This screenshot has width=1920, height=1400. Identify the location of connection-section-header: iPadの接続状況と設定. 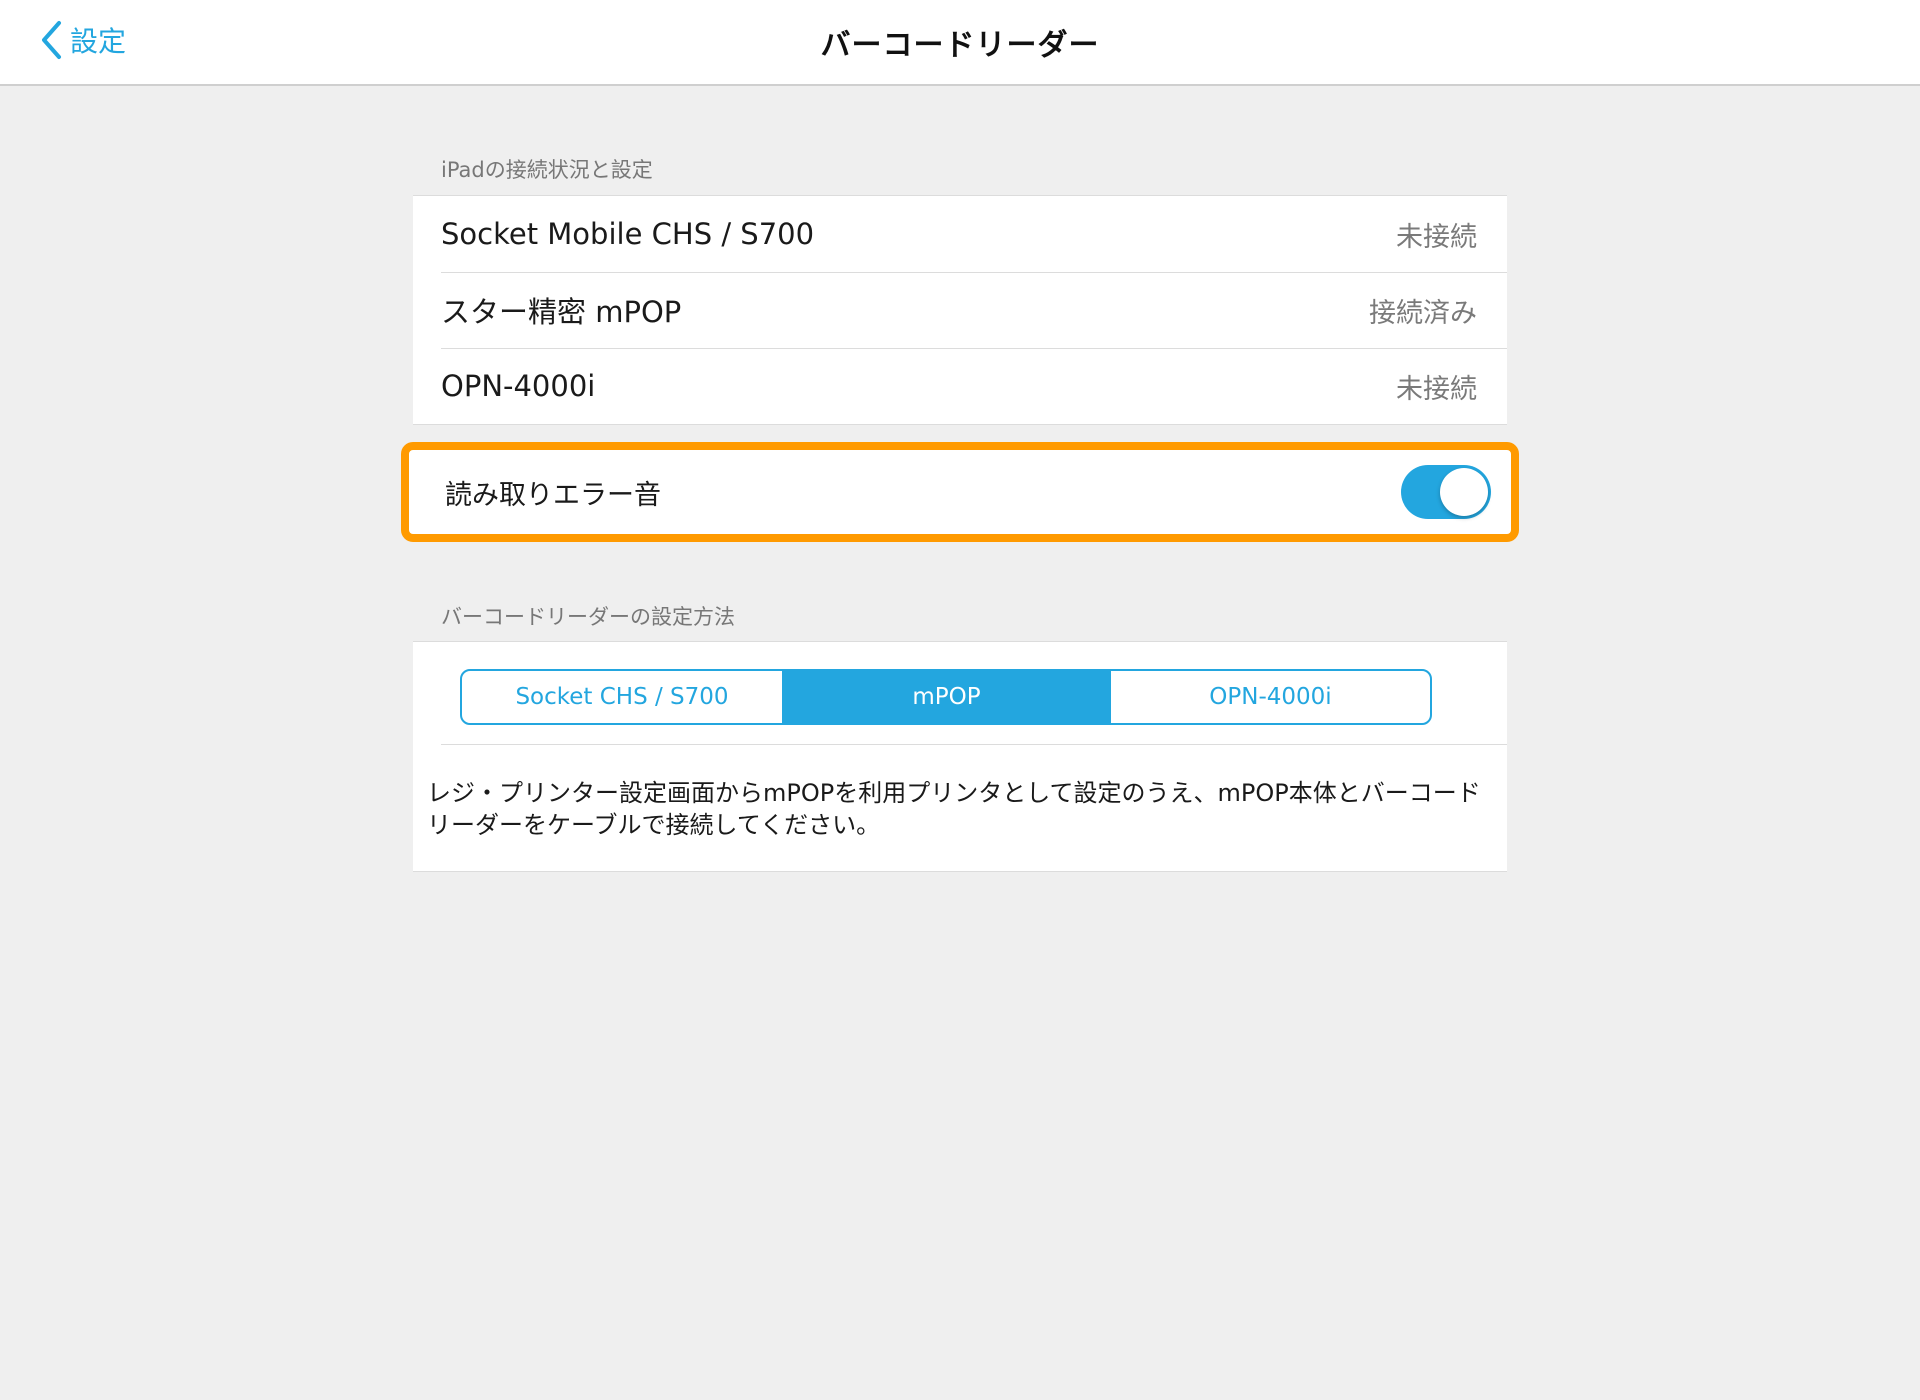
(547, 170).